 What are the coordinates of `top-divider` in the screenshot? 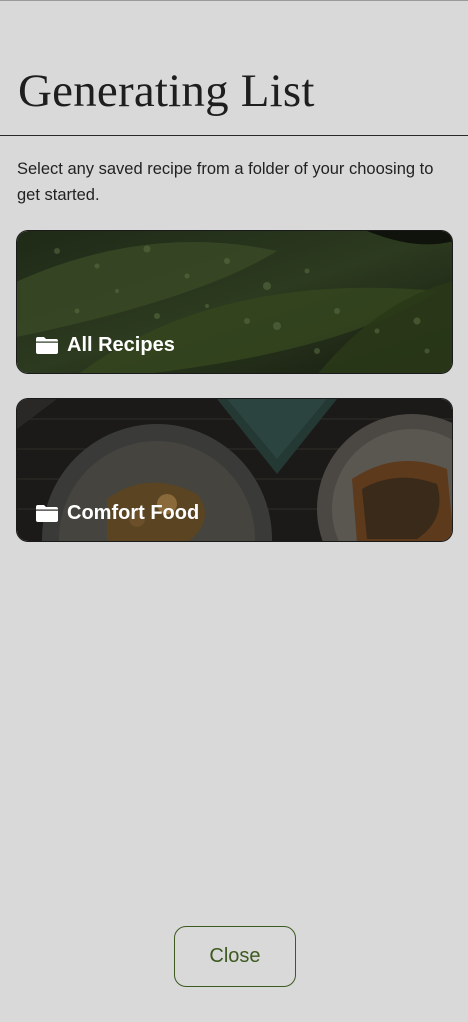 It's located at (234, 0).